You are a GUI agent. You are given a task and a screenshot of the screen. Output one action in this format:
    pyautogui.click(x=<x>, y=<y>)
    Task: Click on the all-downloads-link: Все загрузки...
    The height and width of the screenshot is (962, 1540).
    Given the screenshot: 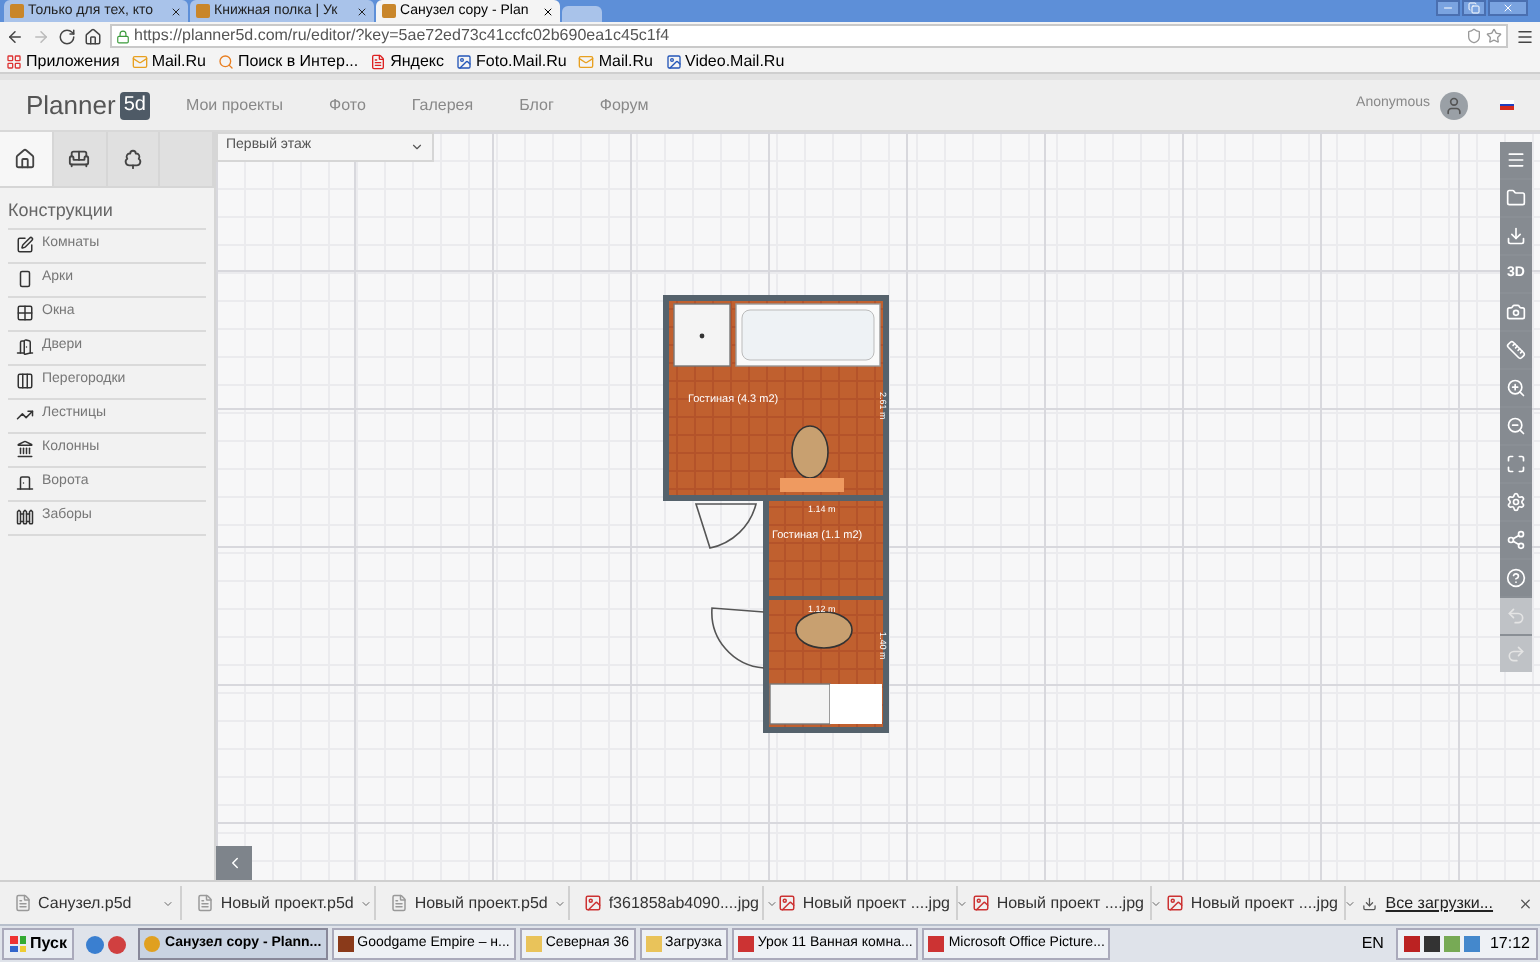 What is the action you would take?
    pyautogui.click(x=1439, y=903)
    